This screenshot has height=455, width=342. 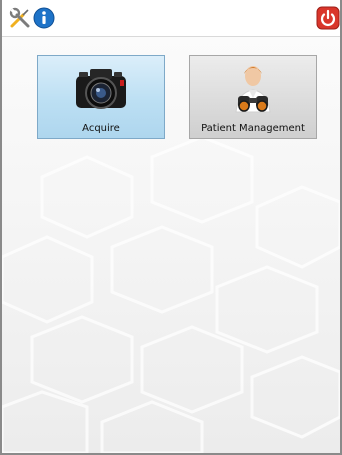 I want to click on acquire-tile: Acquire, so click(x=101, y=97).